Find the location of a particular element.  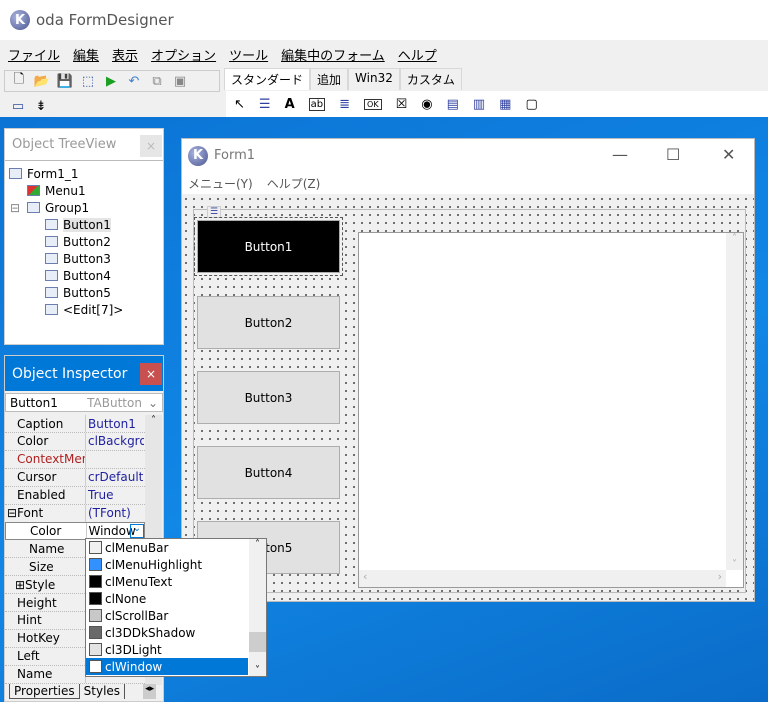

property-row: Enabled True is located at coordinates (75, 495).